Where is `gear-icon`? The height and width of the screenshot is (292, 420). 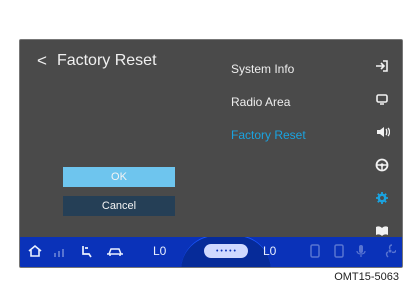 gear-icon is located at coordinates (382, 198).